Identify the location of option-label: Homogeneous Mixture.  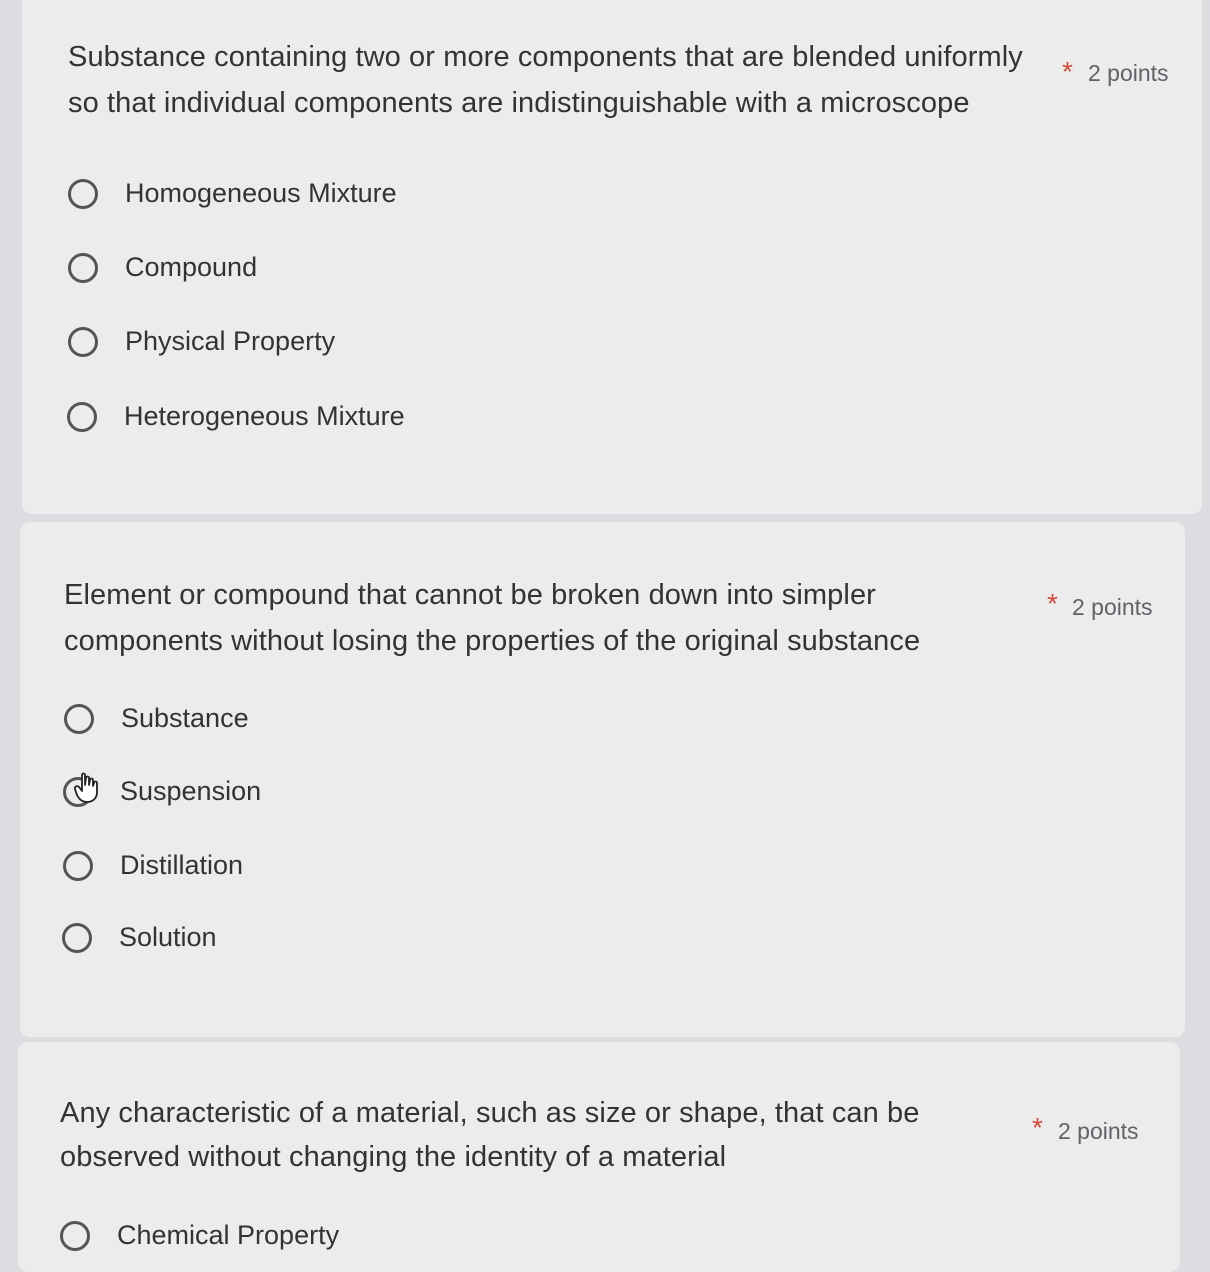
(261, 193).